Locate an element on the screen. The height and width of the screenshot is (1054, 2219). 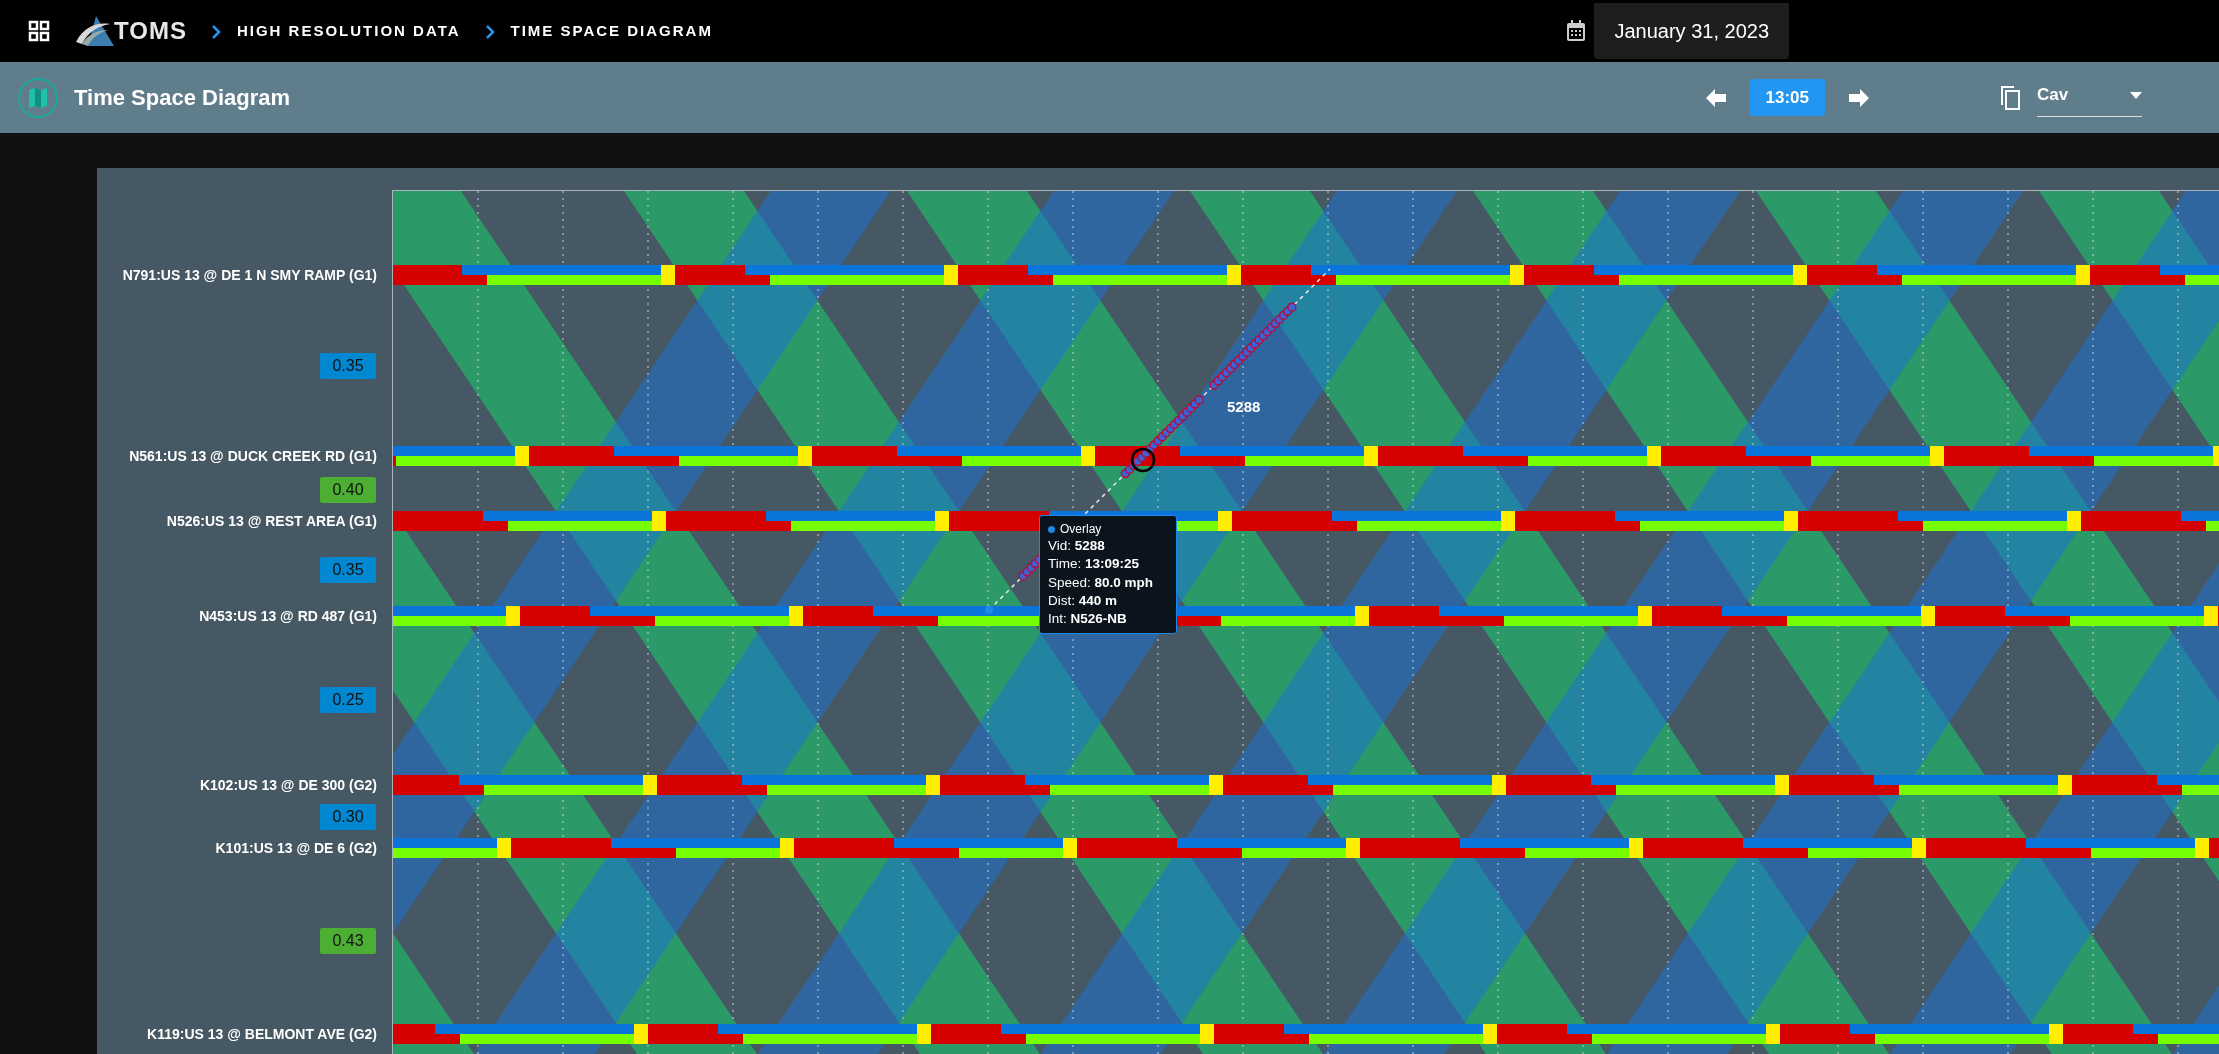
bandwidth-badge: 0.25 is located at coordinates (348, 700).